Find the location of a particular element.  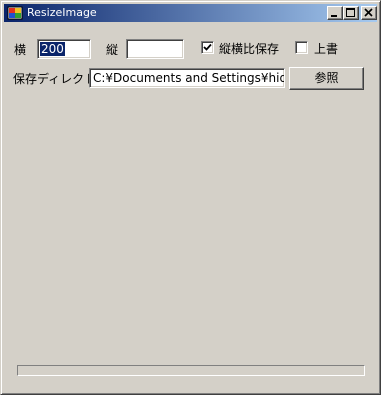

checkmark-icon is located at coordinates (207, 47).